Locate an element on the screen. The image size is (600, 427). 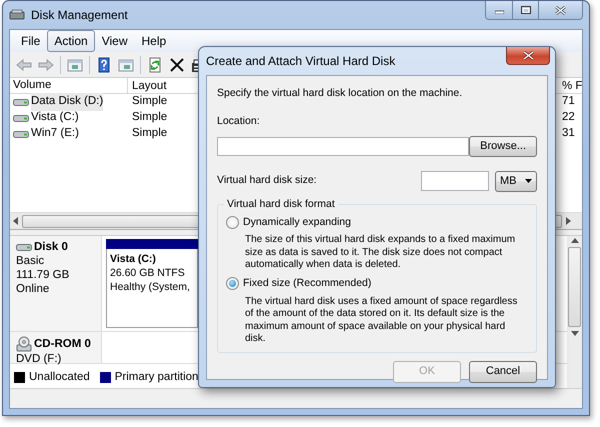
disk-name: CD-ROM 0 is located at coordinates (62, 344).